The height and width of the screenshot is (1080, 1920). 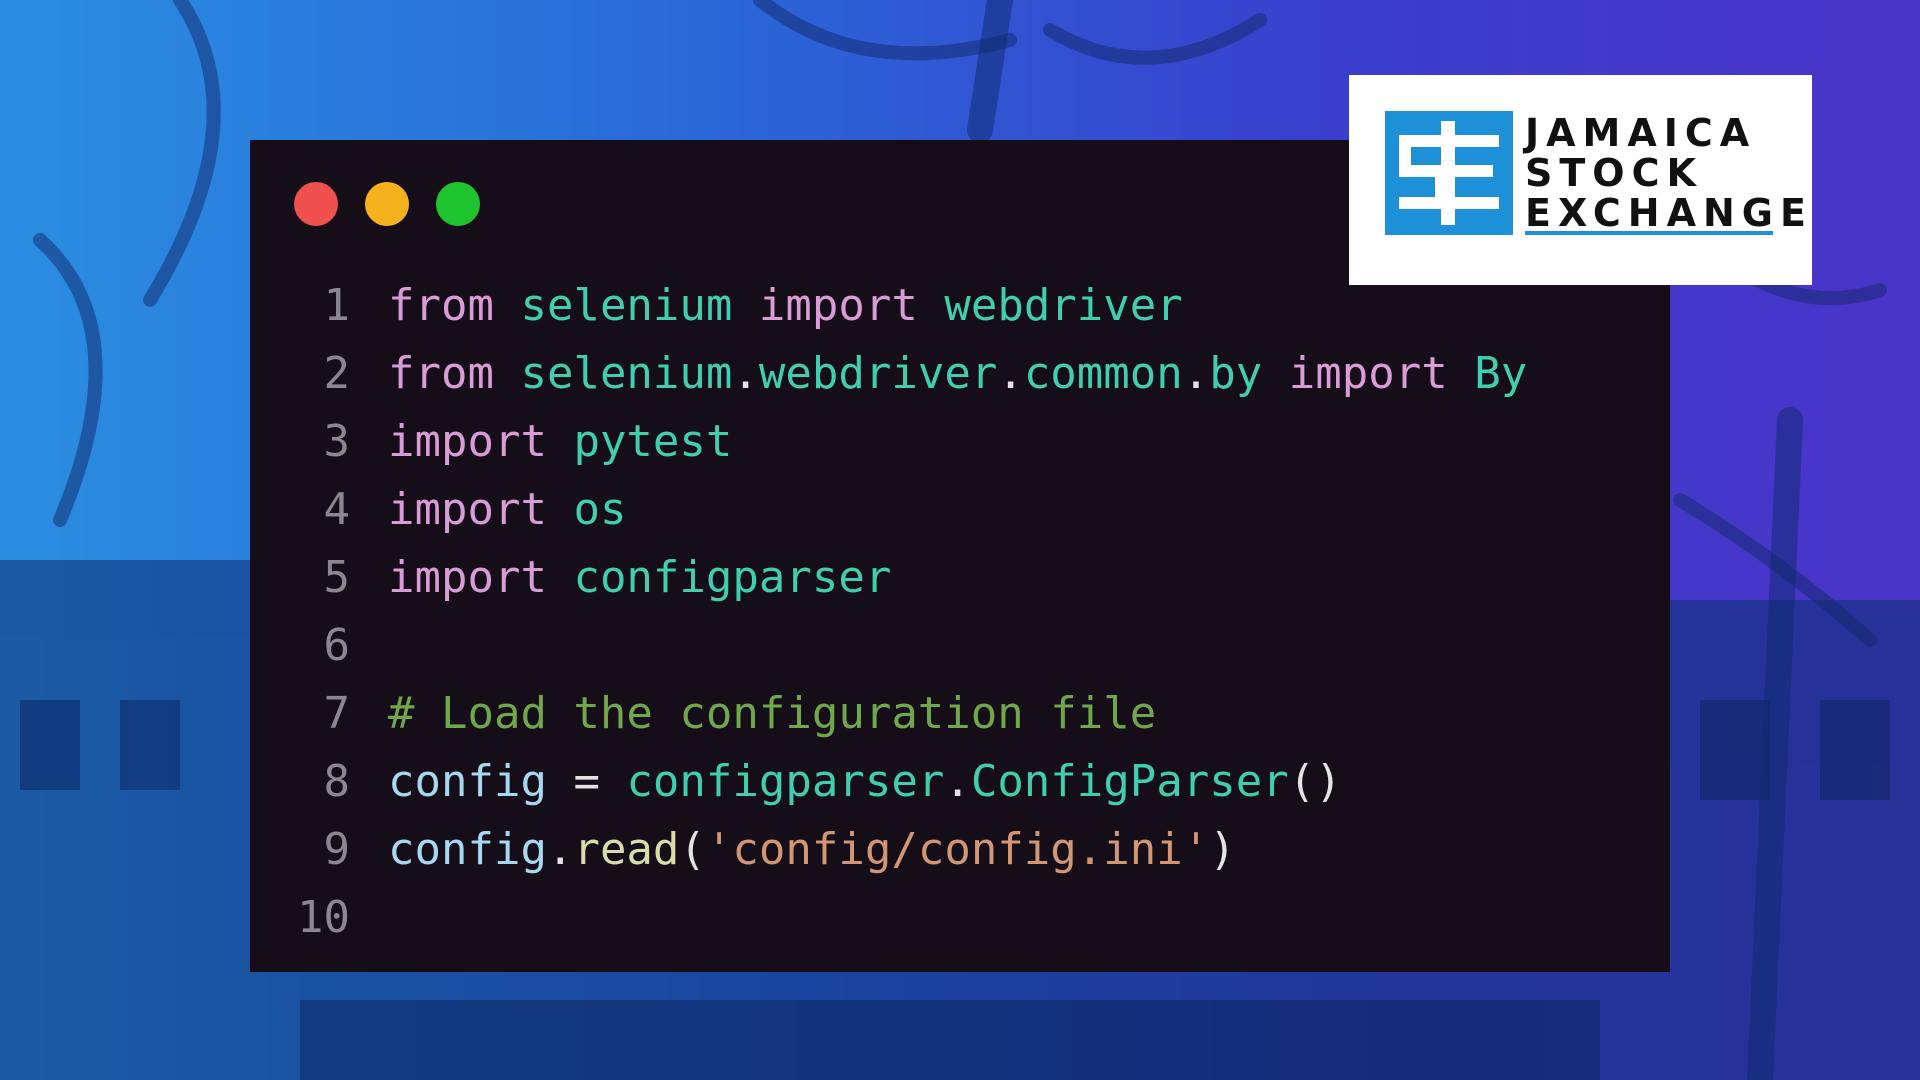 I want to click on code-line: 8 config = configparser.ConfigParser(), so click(x=960, y=782).